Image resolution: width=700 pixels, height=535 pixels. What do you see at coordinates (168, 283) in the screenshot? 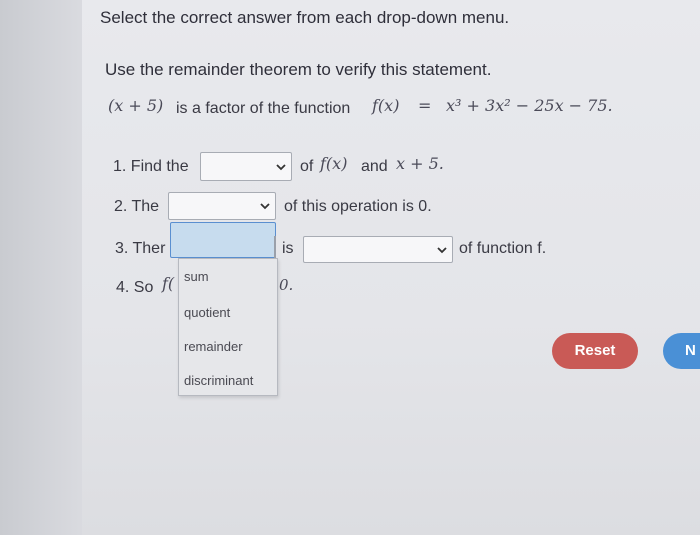
I see `step4-function: f(` at bounding box center [168, 283].